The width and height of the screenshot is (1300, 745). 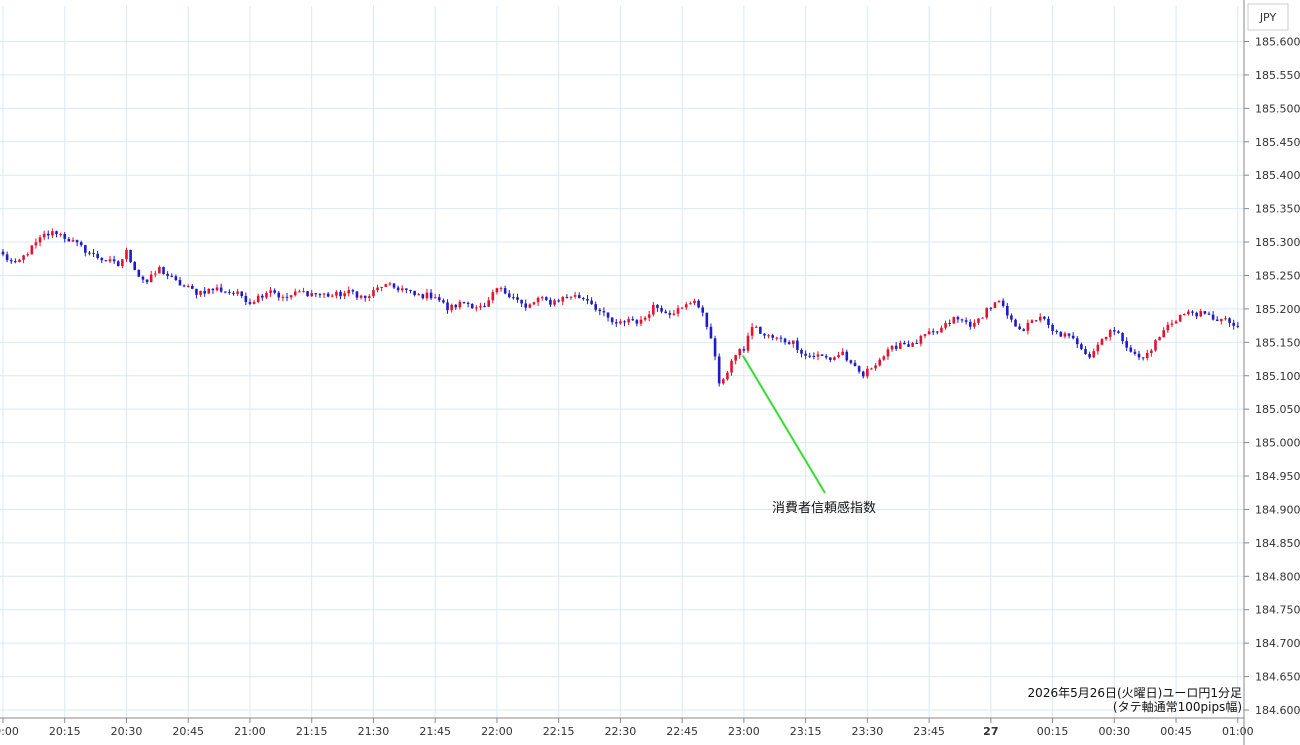 What do you see at coordinates (1277, 376) in the screenshot?
I see `y-tick-label: 185.100` at bounding box center [1277, 376].